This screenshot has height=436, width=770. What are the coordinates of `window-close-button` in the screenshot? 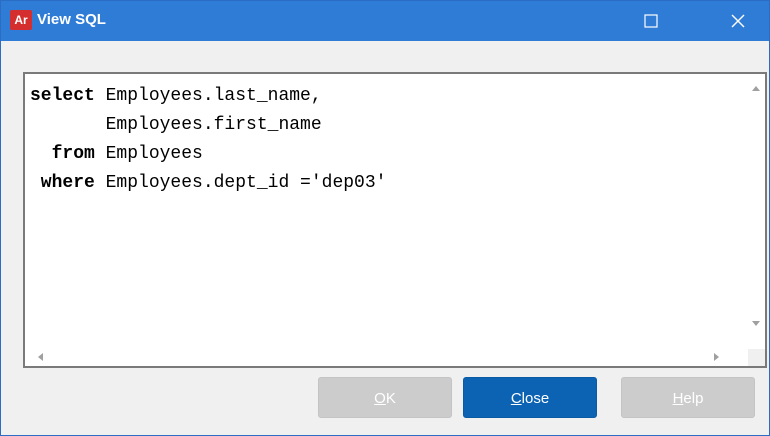 It's located at (738, 21).